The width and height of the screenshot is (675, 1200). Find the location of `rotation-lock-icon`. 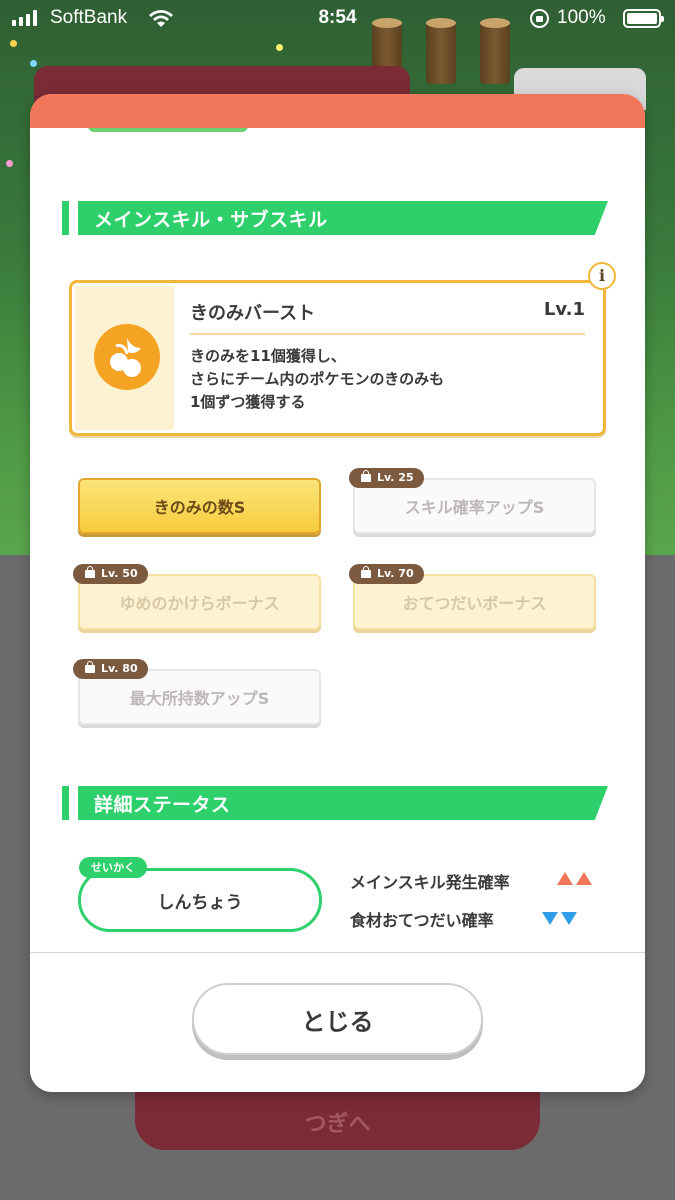

rotation-lock-icon is located at coordinates (539, 18).